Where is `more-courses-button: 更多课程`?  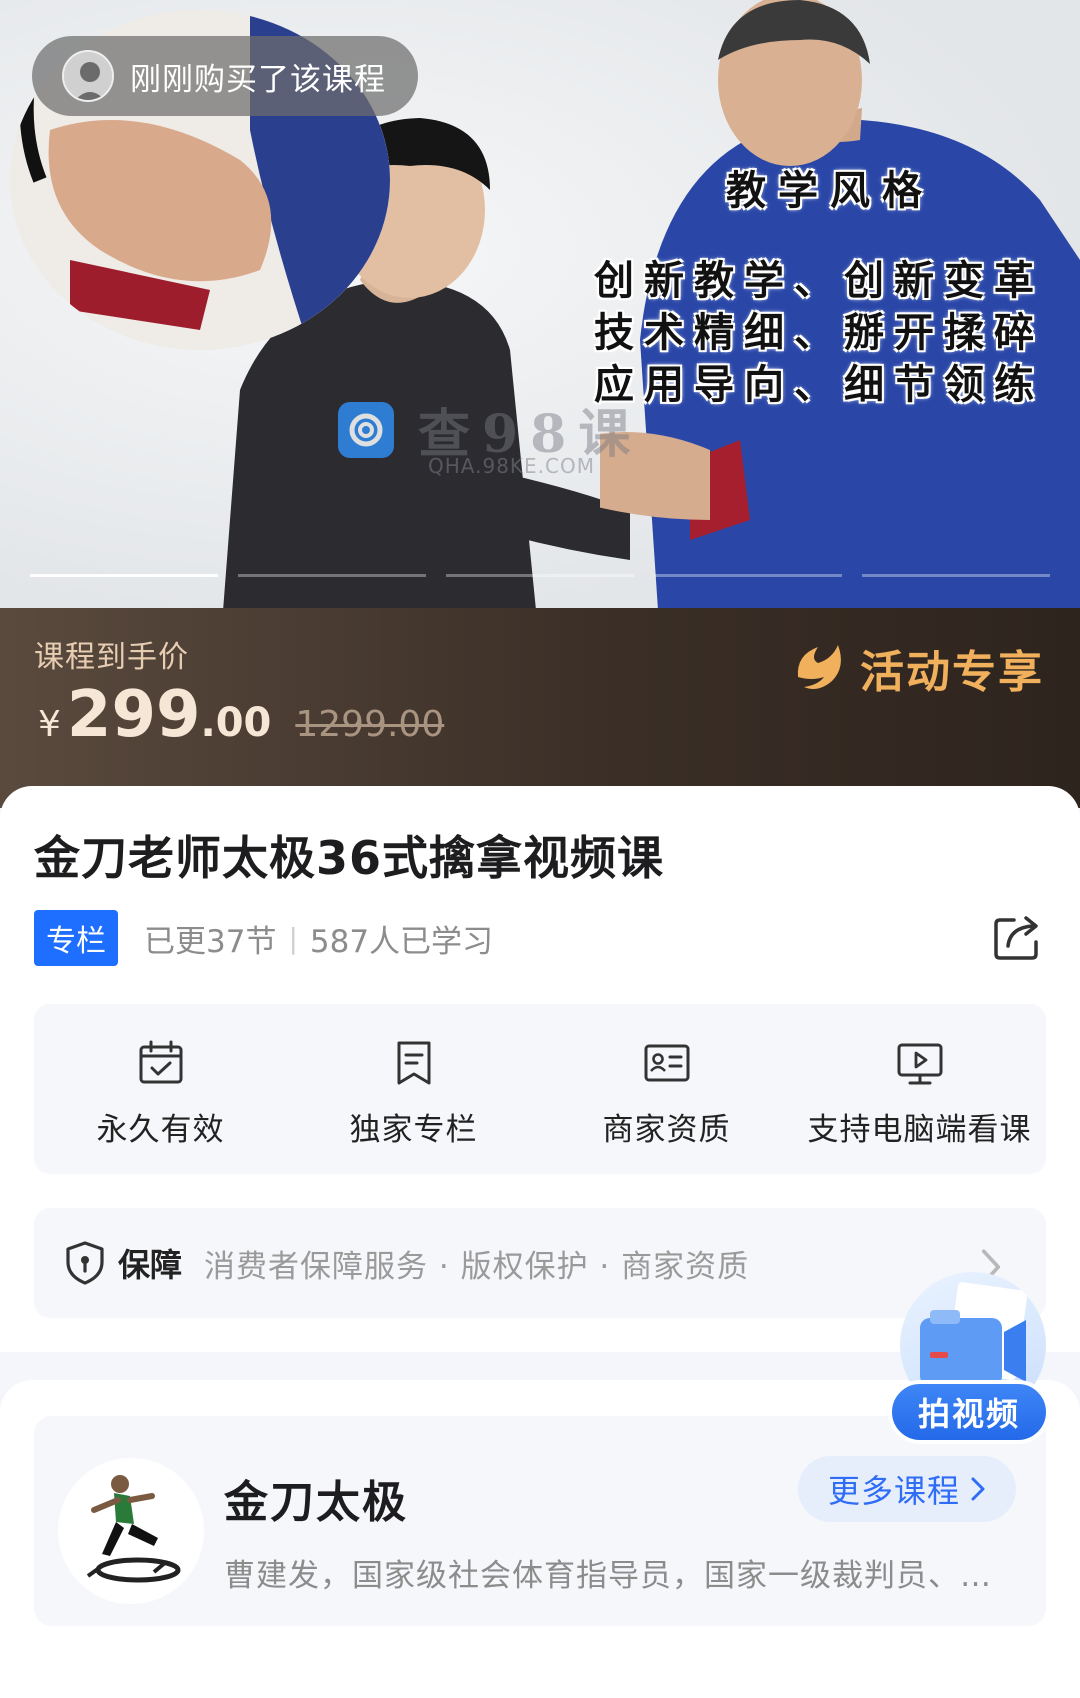
more-courses-button: 更多课程 is located at coordinates (907, 1489).